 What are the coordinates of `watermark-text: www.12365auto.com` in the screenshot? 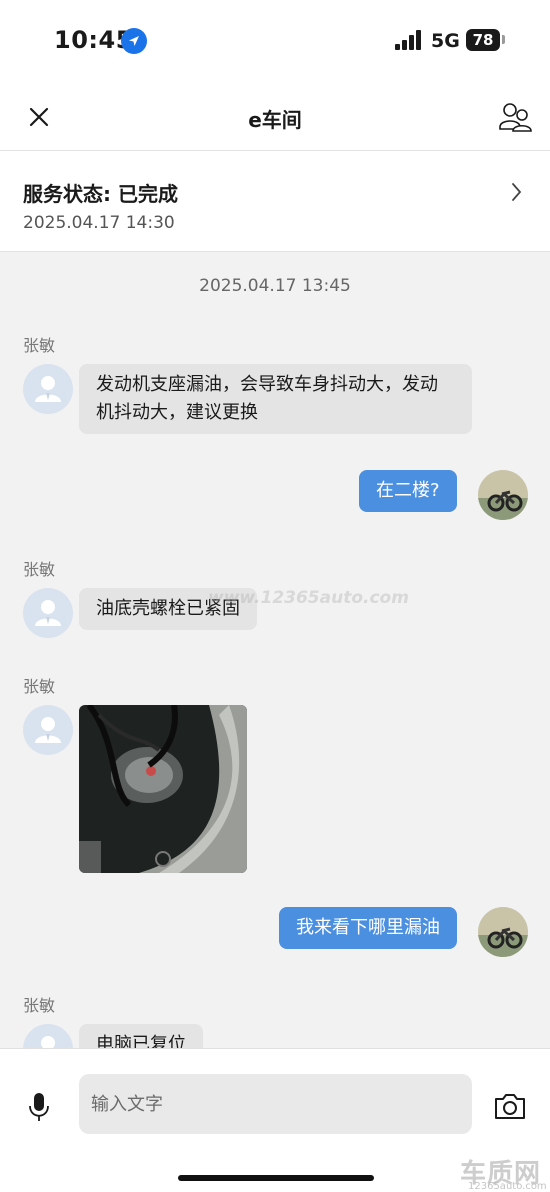 It's located at (308, 598).